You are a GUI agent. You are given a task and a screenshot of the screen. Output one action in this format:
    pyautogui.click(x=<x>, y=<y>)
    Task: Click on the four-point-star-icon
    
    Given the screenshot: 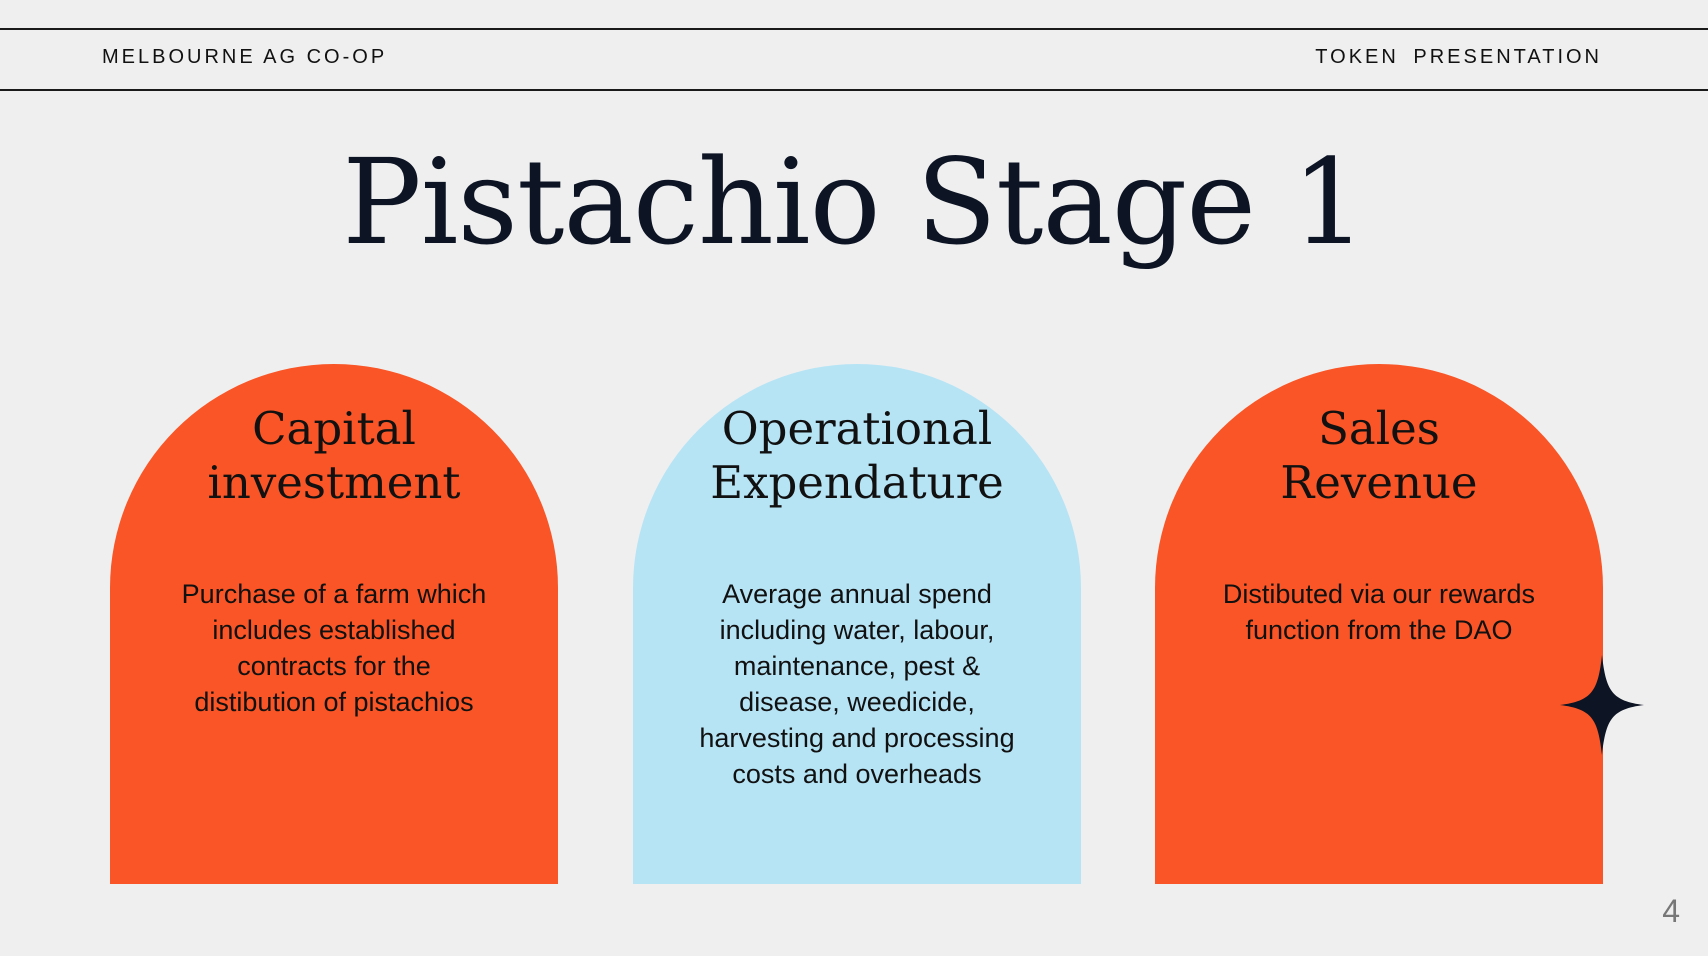 What is the action you would take?
    pyautogui.click(x=1602, y=705)
    